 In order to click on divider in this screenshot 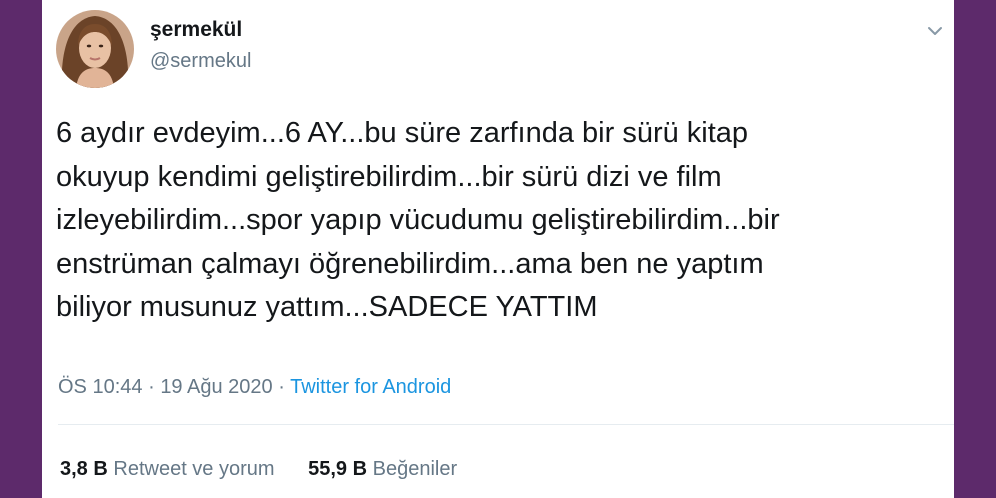, I will do `click(506, 424)`.